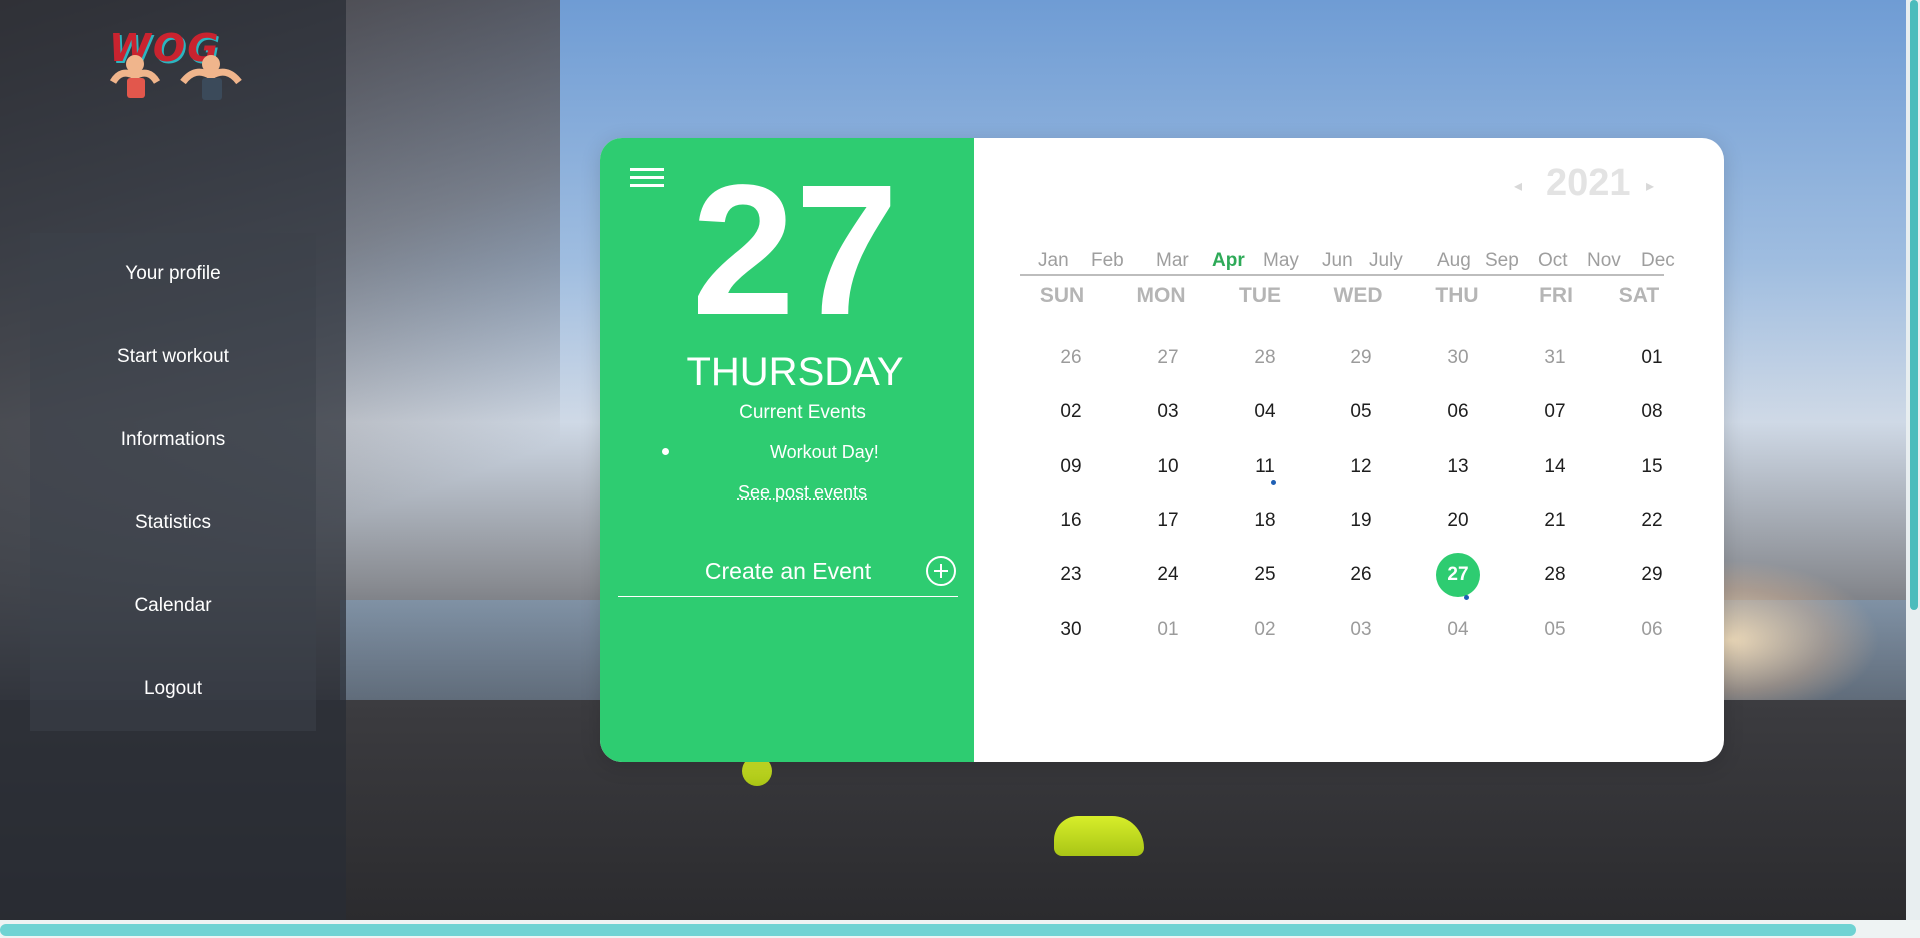 The width and height of the screenshot is (1920, 938). What do you see at coordinates (1161, 295) in the screenshot?
I see `weekday-mon: MON` at bounding box center [1161, 295].